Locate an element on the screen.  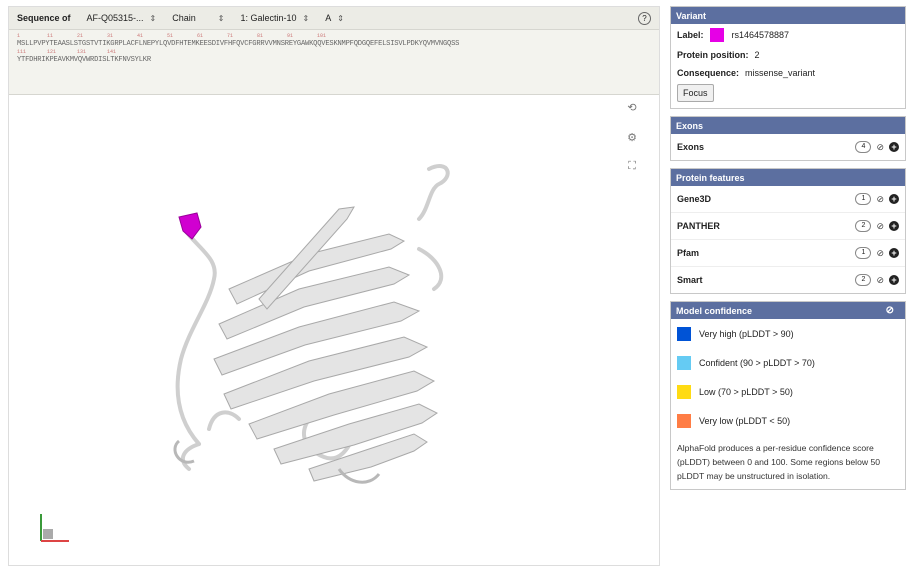
chain-select: Chain ⇕ is located at coordinates (198, 18).